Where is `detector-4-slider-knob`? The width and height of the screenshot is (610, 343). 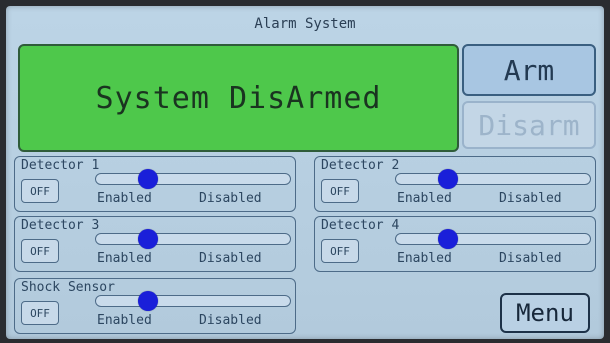
detector-4-slider-knob is located at coordinates (448, 239).